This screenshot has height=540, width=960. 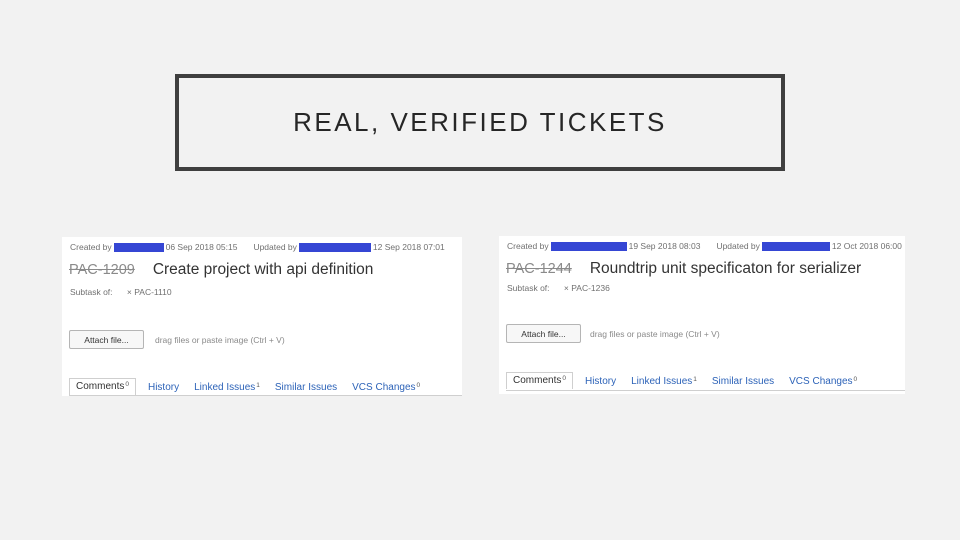 I want to click on issue-key: PAC-1244, so click(x=539, y=269).